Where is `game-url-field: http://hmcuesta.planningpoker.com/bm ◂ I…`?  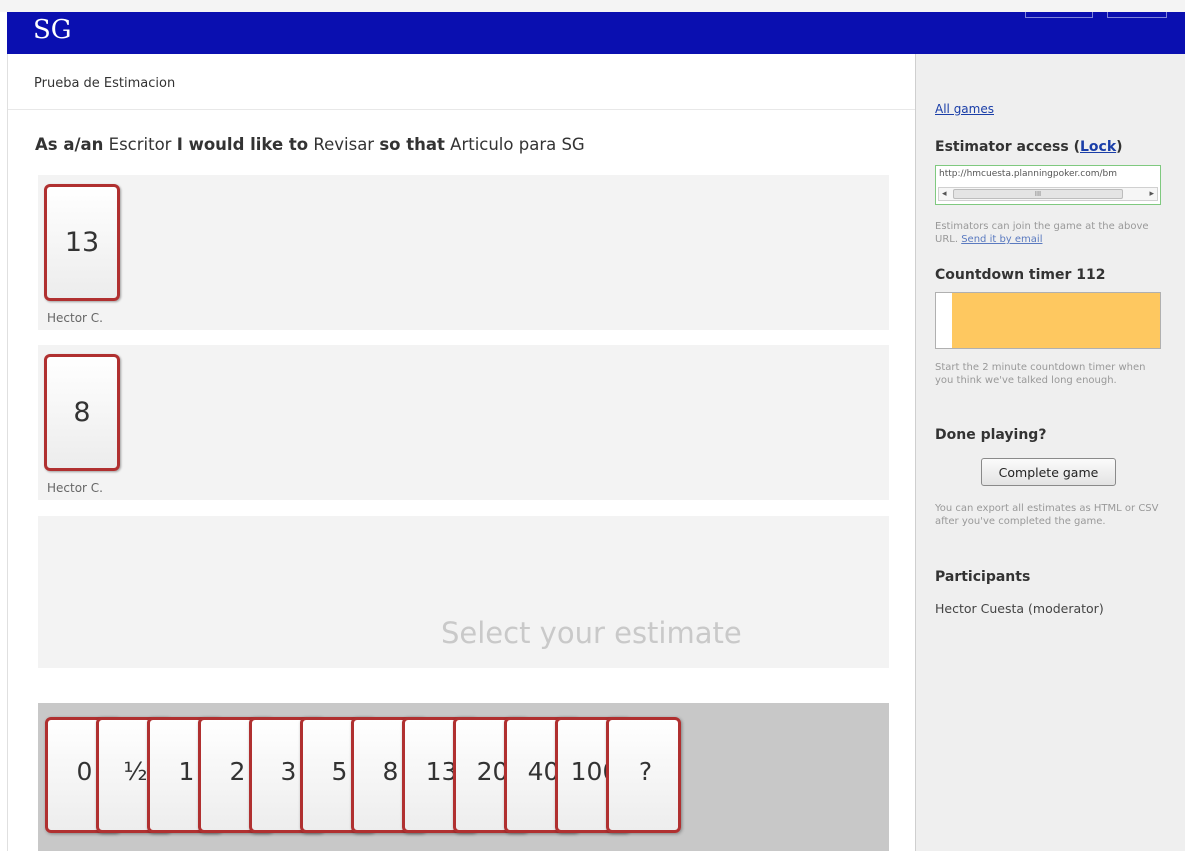
game-url-field: http://hmcuesta.planningpoker.com/bm ◂ I… is located at coordinates (1048, 185).